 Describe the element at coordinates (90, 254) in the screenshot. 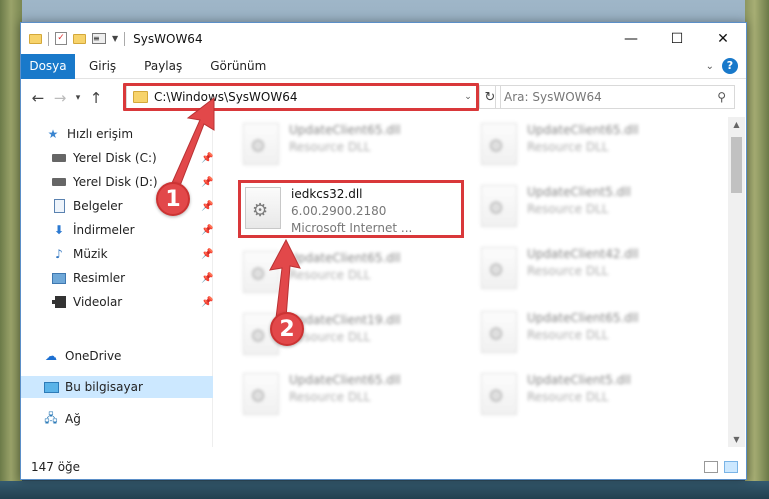

I see `sidebar-item-label: Müzik` at that location.